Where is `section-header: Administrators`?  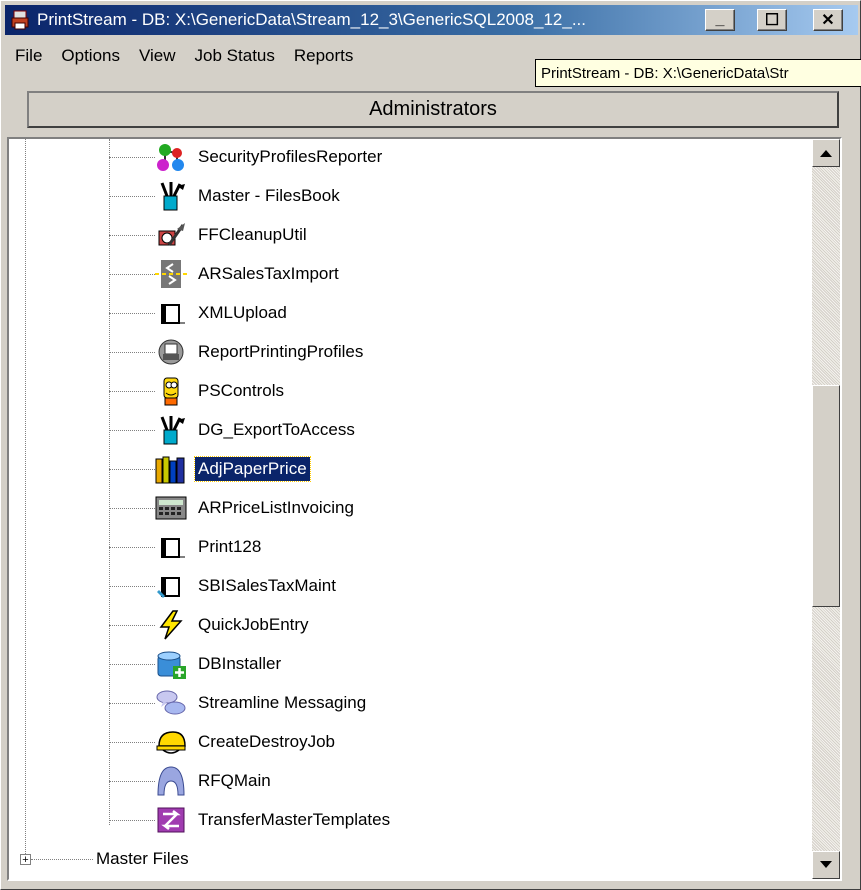 section-header: Administrators is located at coordinates (433, 109).